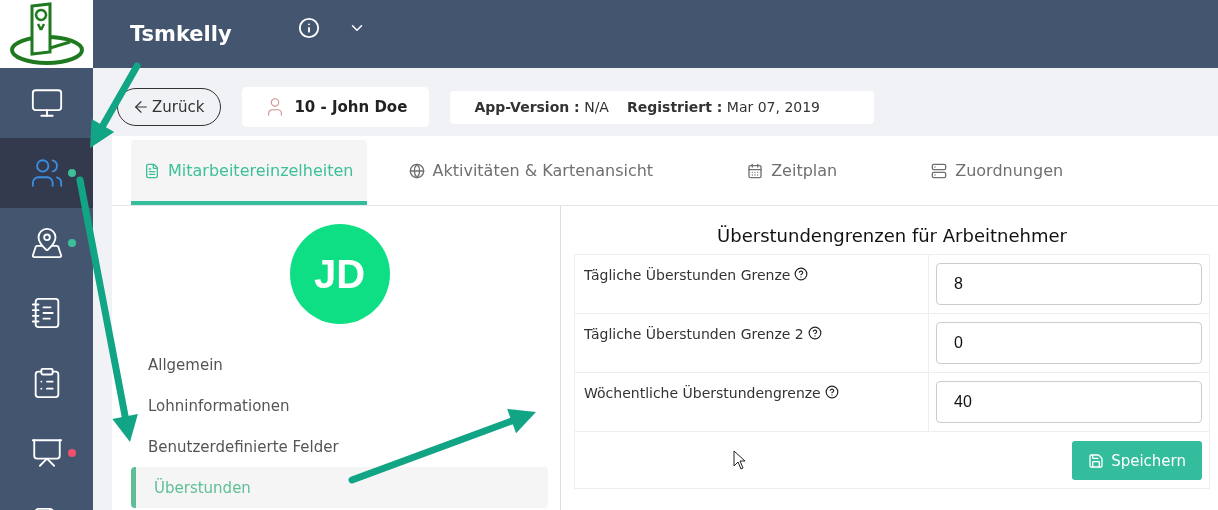 This screenshot has height=510, width=1218. I want to click on info-text: App-Version : N/A, so click(541, 107).